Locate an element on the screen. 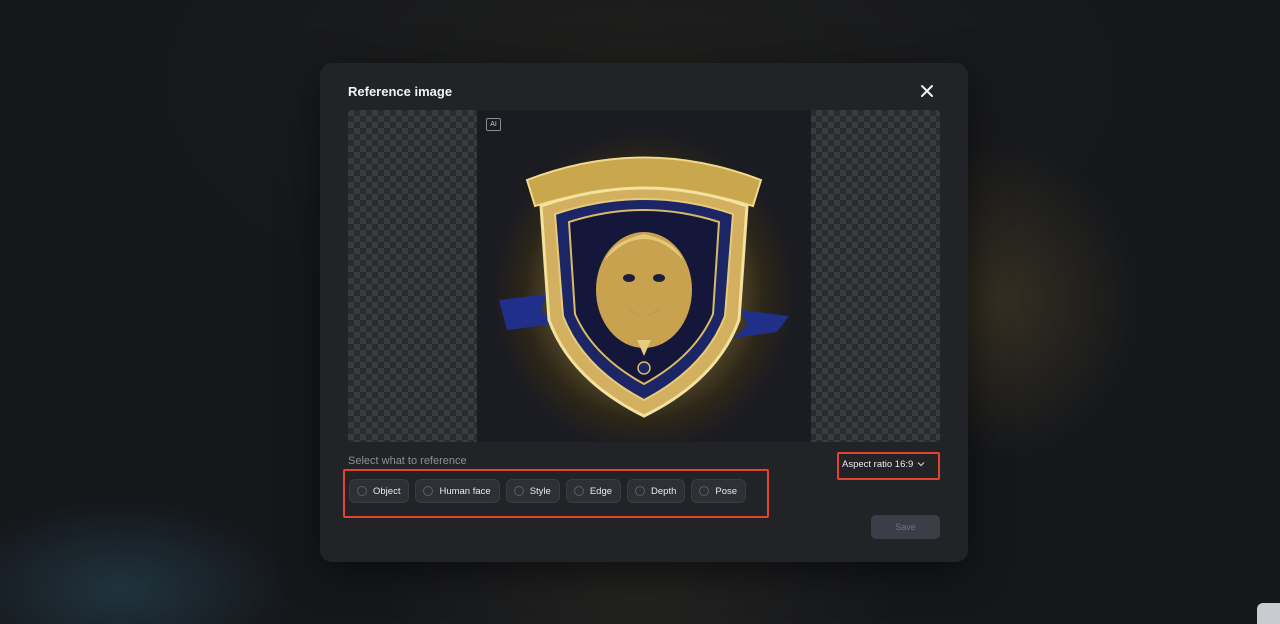  corner-widget is located at coordinates (1268, 613).